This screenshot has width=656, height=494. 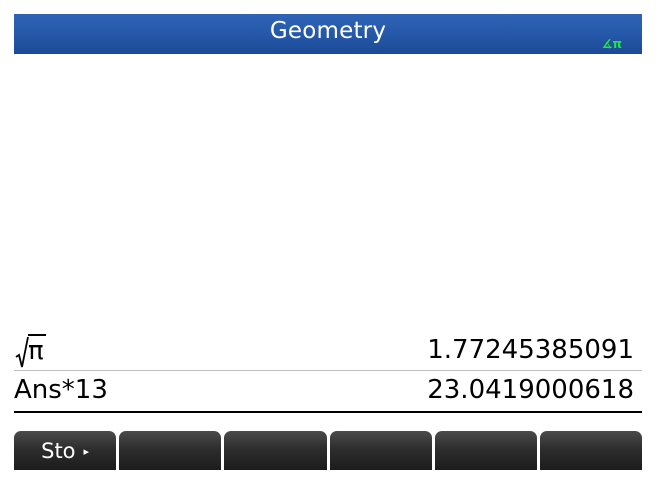 I want to click on history-result: 1.77245385091, so click(x=530, y=350).